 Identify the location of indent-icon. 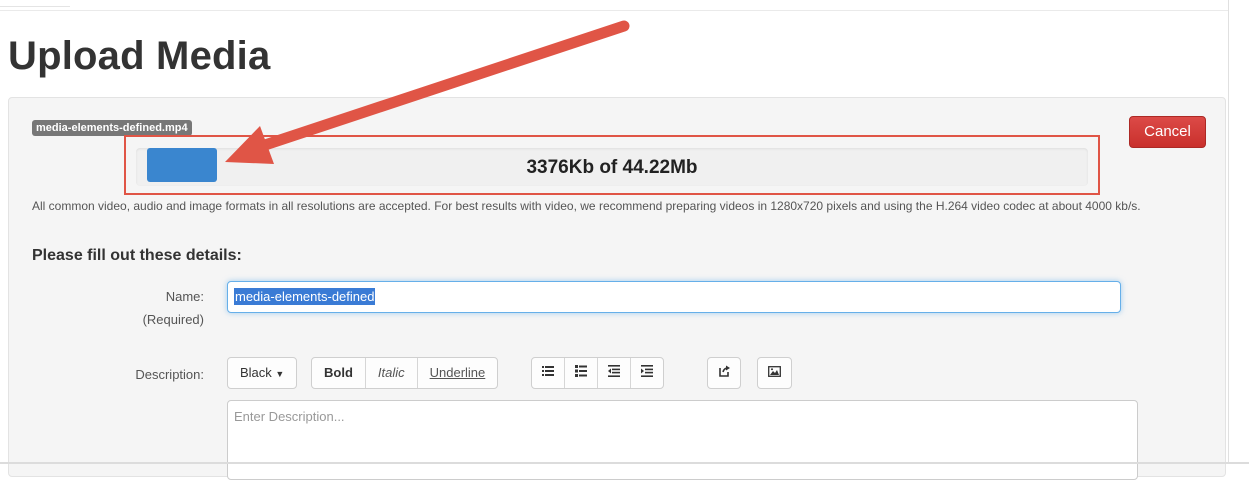
(647, 371).